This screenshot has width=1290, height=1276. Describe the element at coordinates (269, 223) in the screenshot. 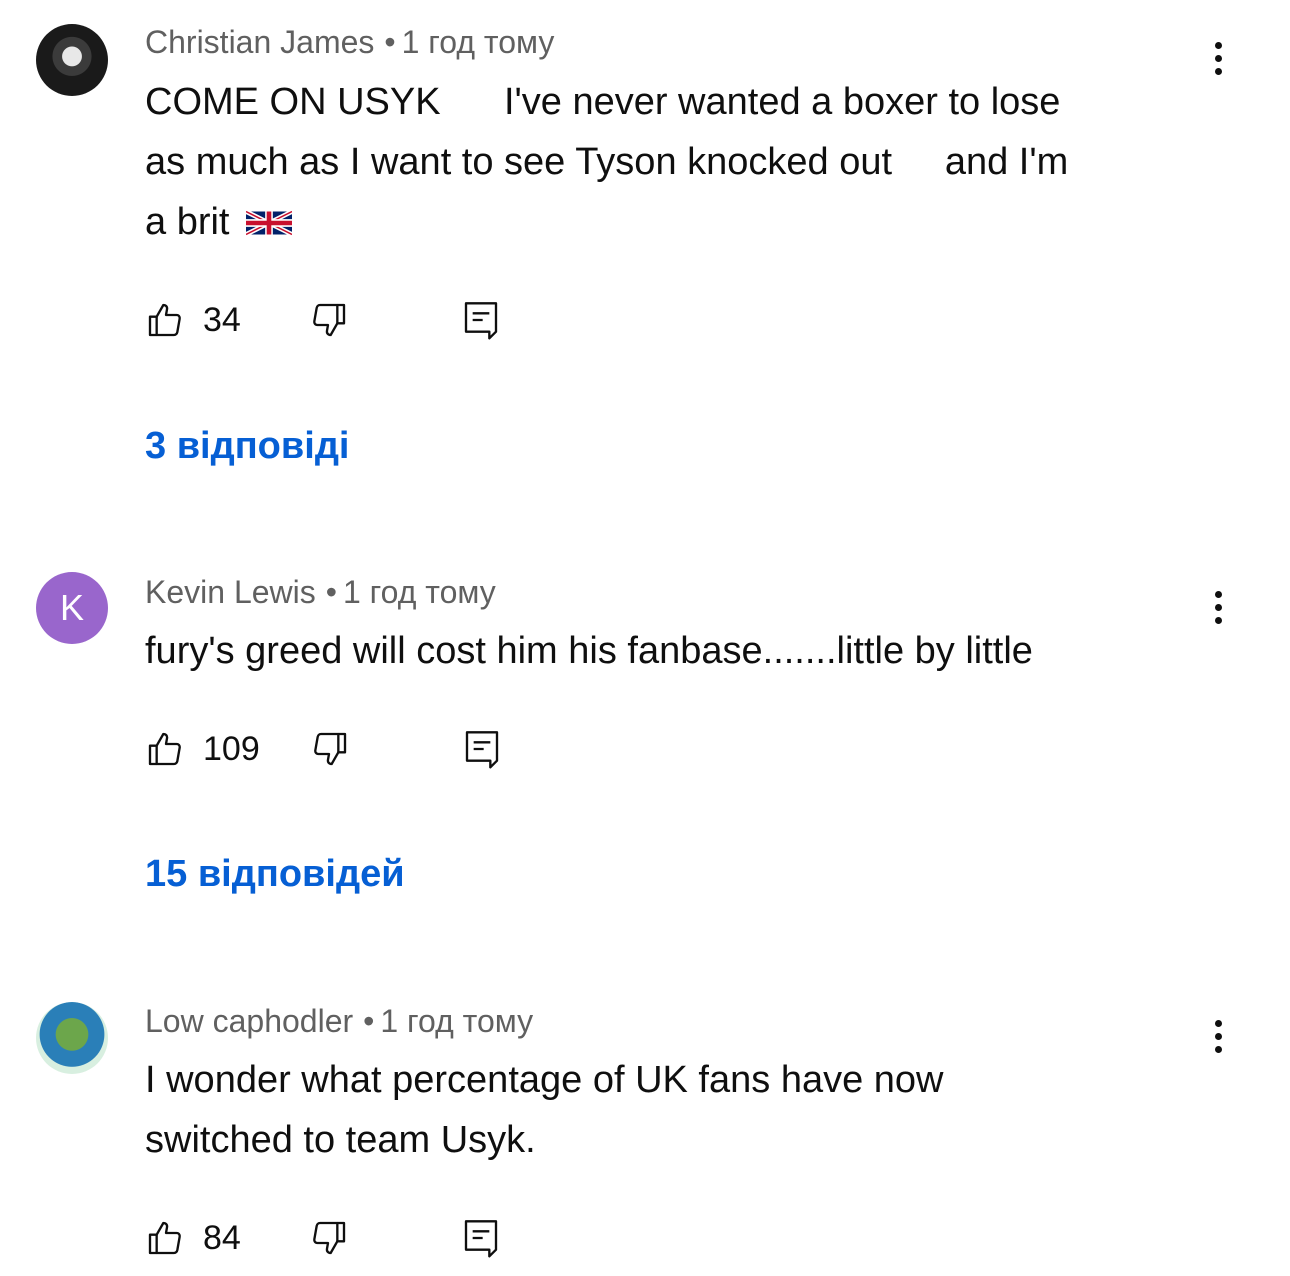

I see `gb-flag-icon` at that location.